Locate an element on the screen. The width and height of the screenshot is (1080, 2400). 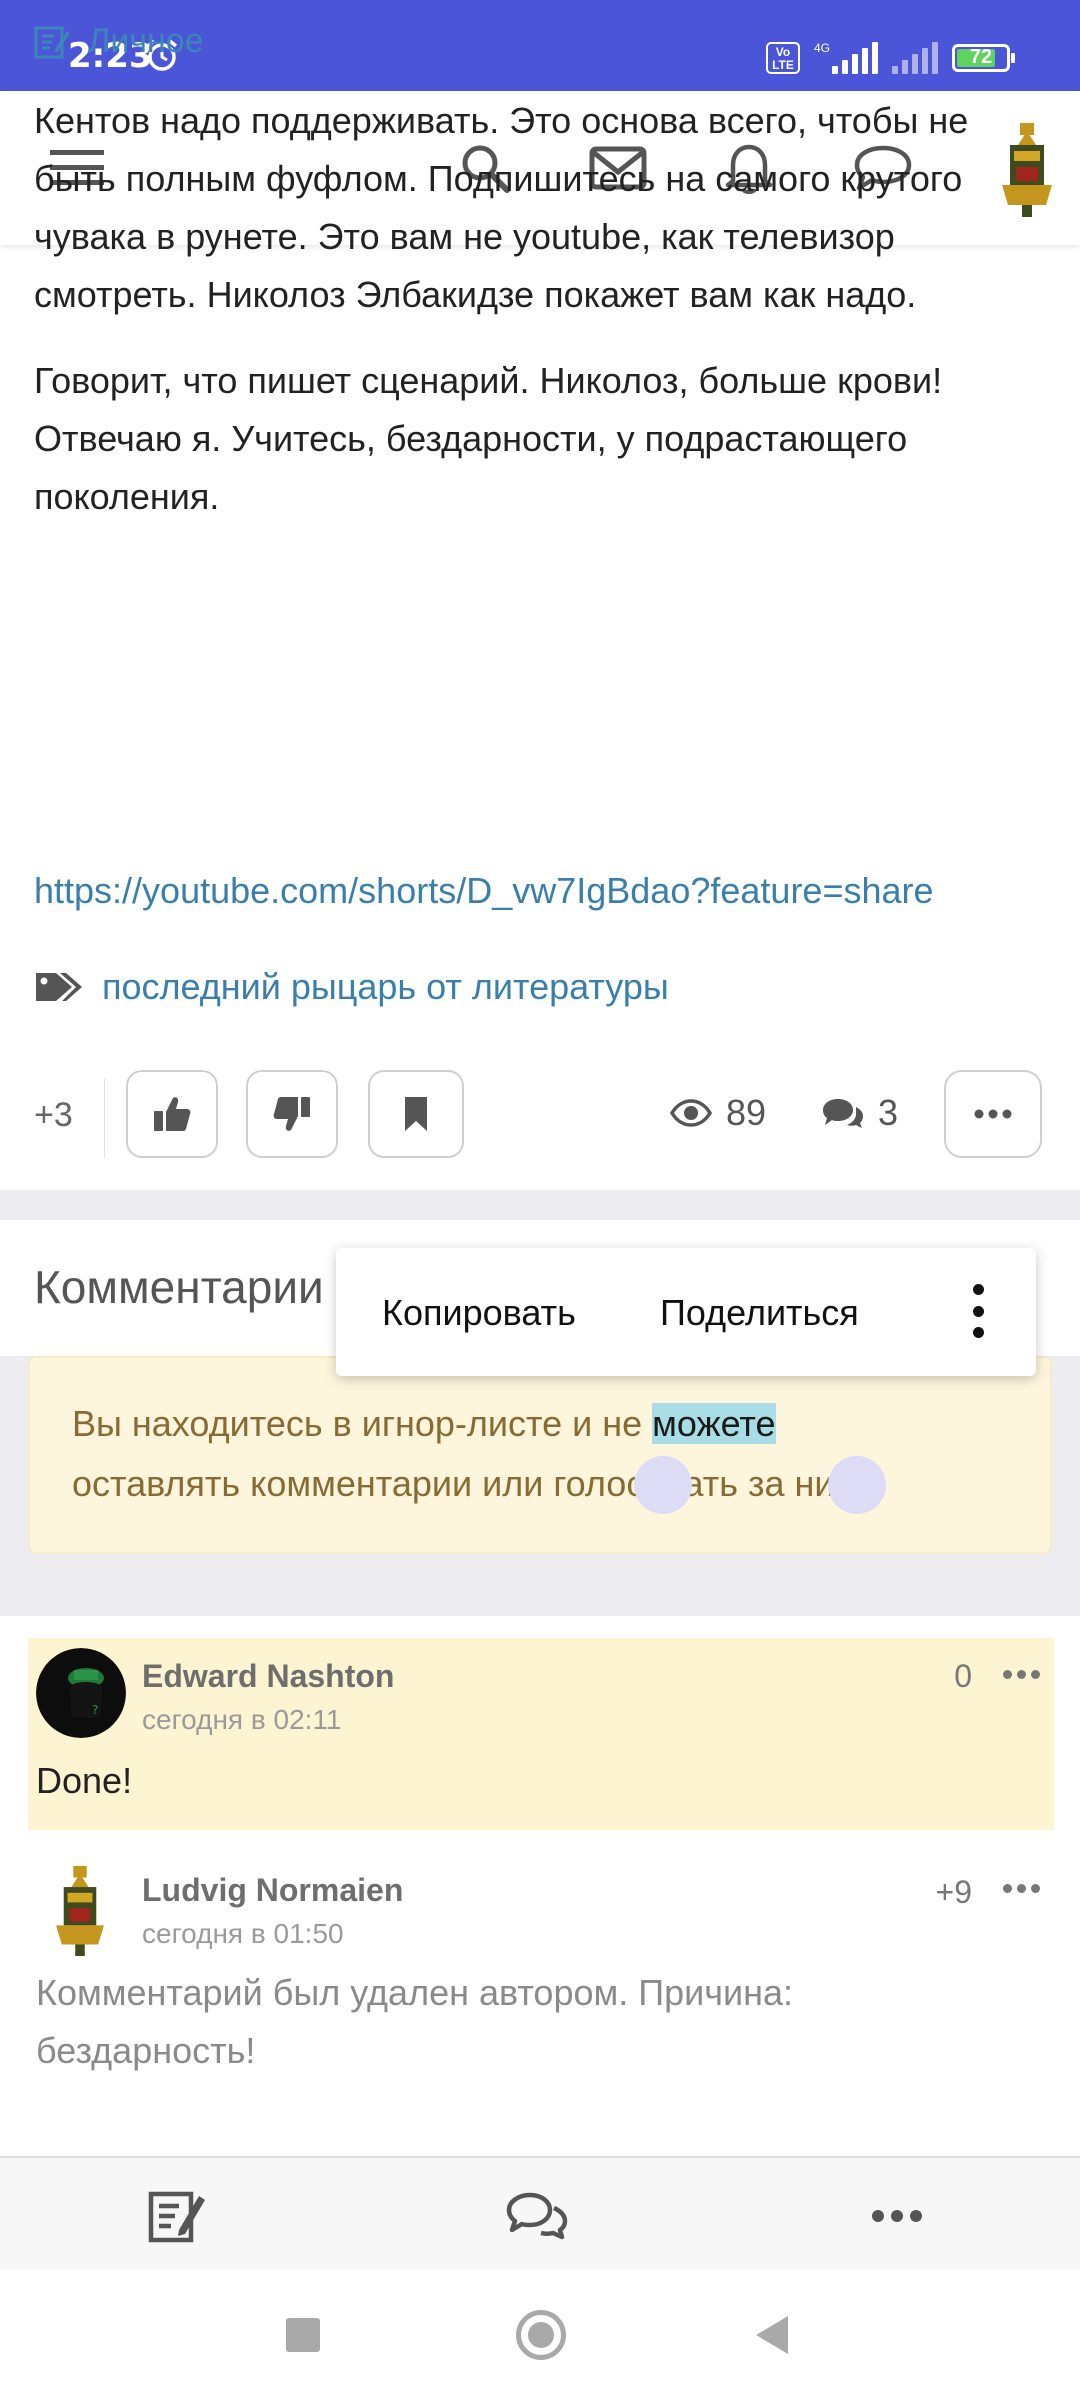
selection-handle-right is located at coordinates (857, 1485).